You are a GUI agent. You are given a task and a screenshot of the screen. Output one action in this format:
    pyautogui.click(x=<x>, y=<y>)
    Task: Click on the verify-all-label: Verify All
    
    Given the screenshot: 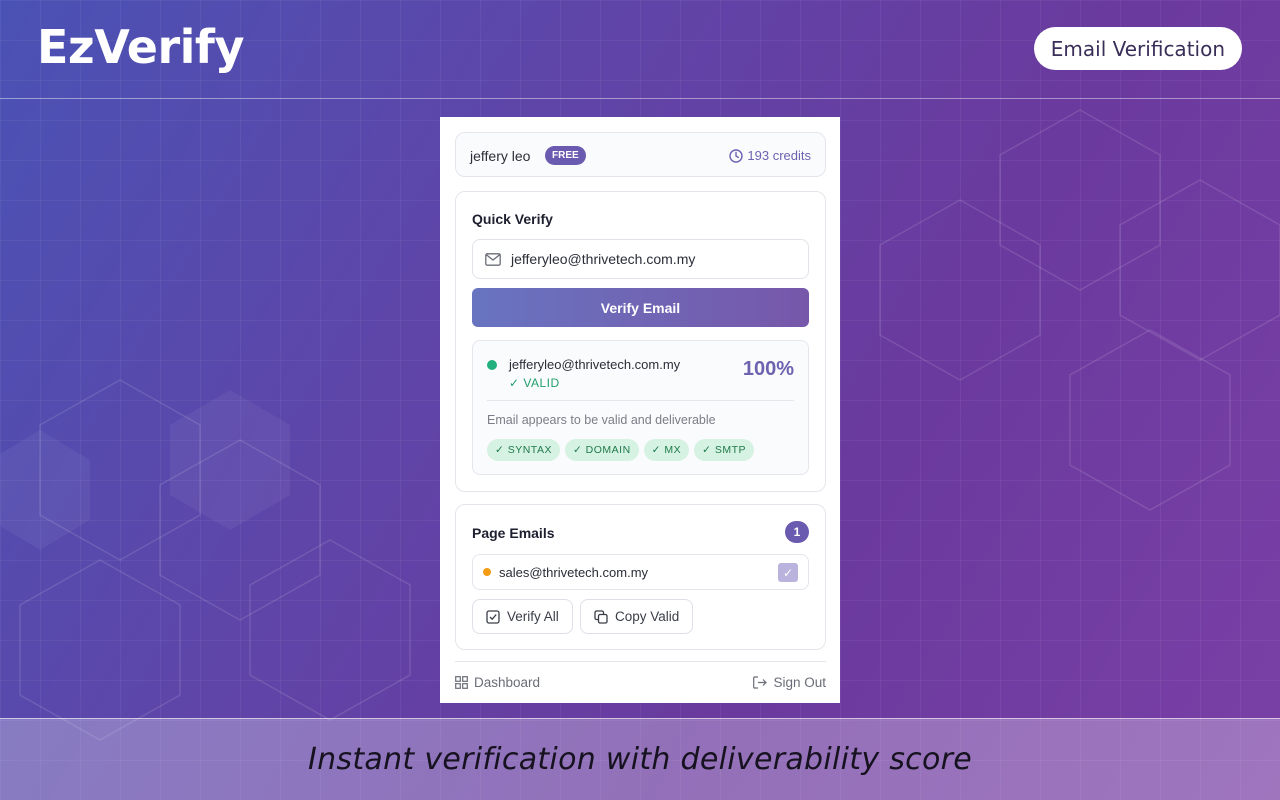 What is the action you would take?
    pyautogui.click(x=533, y=616)
    